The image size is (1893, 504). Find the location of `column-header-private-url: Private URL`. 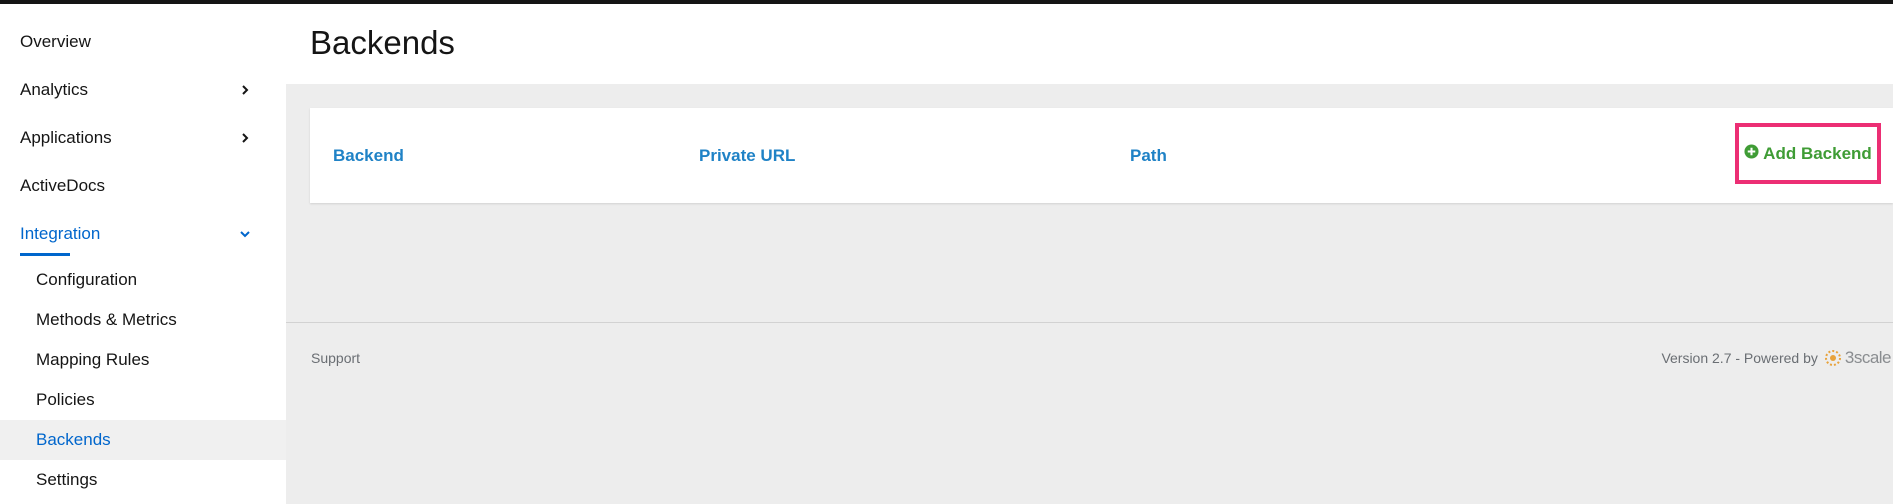

column-header-private-url: Private URL is located at coordinates (747, 156).